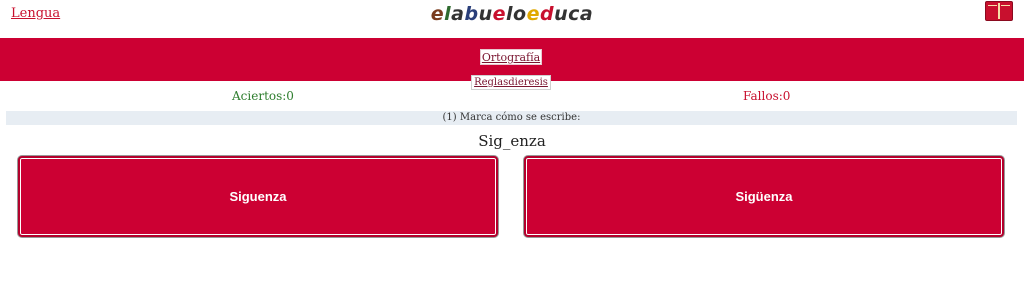  Describe the element at coordinates (511, 118) in the screenshot. I see `question-instruction: (1) Marca cómo se escribe:` at that location.